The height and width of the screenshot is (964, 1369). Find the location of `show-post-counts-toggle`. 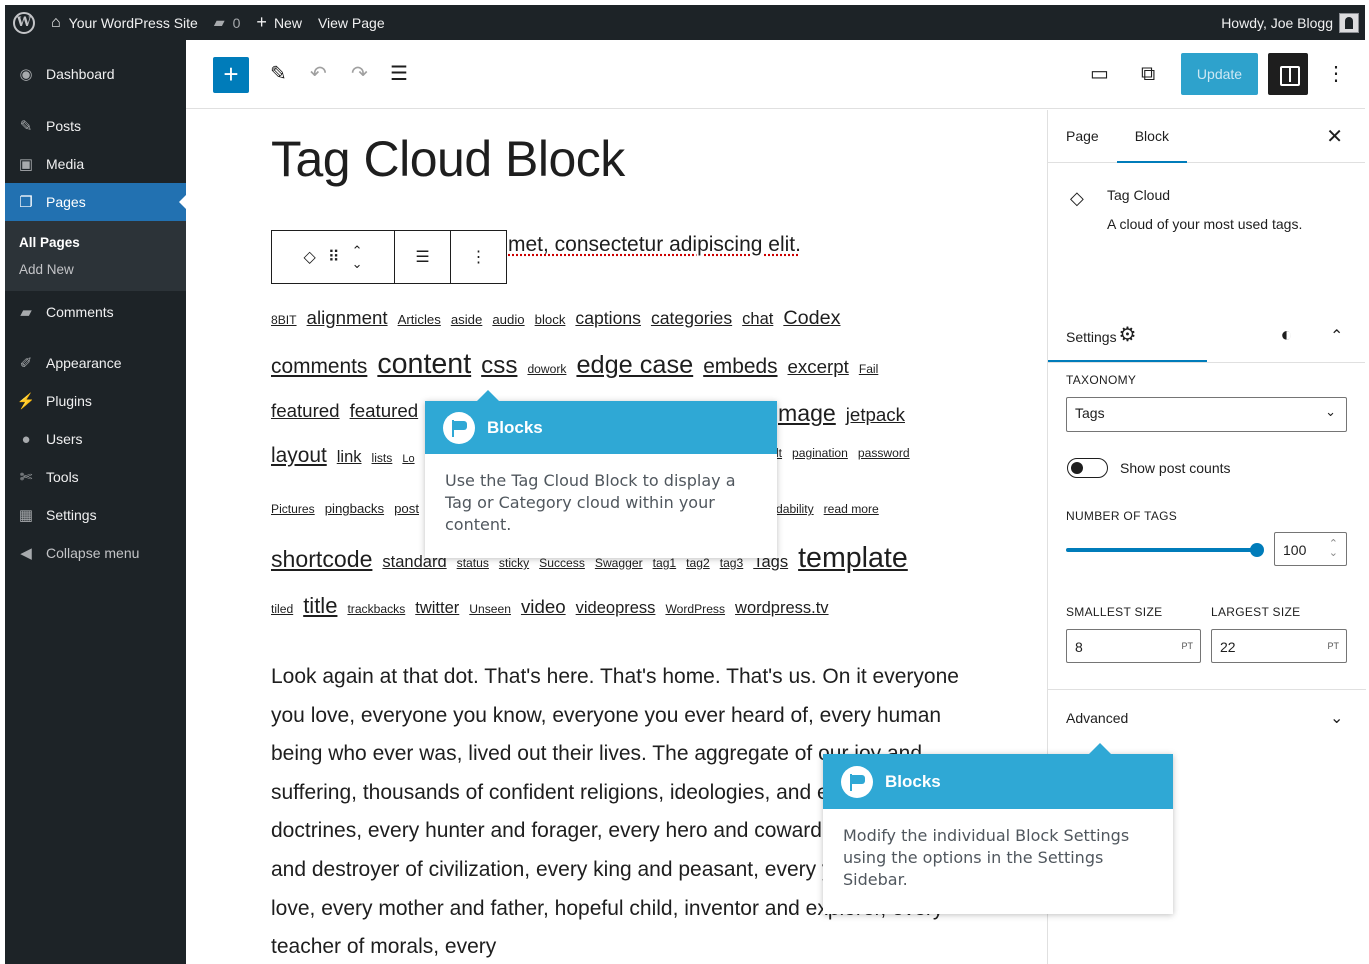

show-post-counts-toggle is located at coordinates (1087, 468).